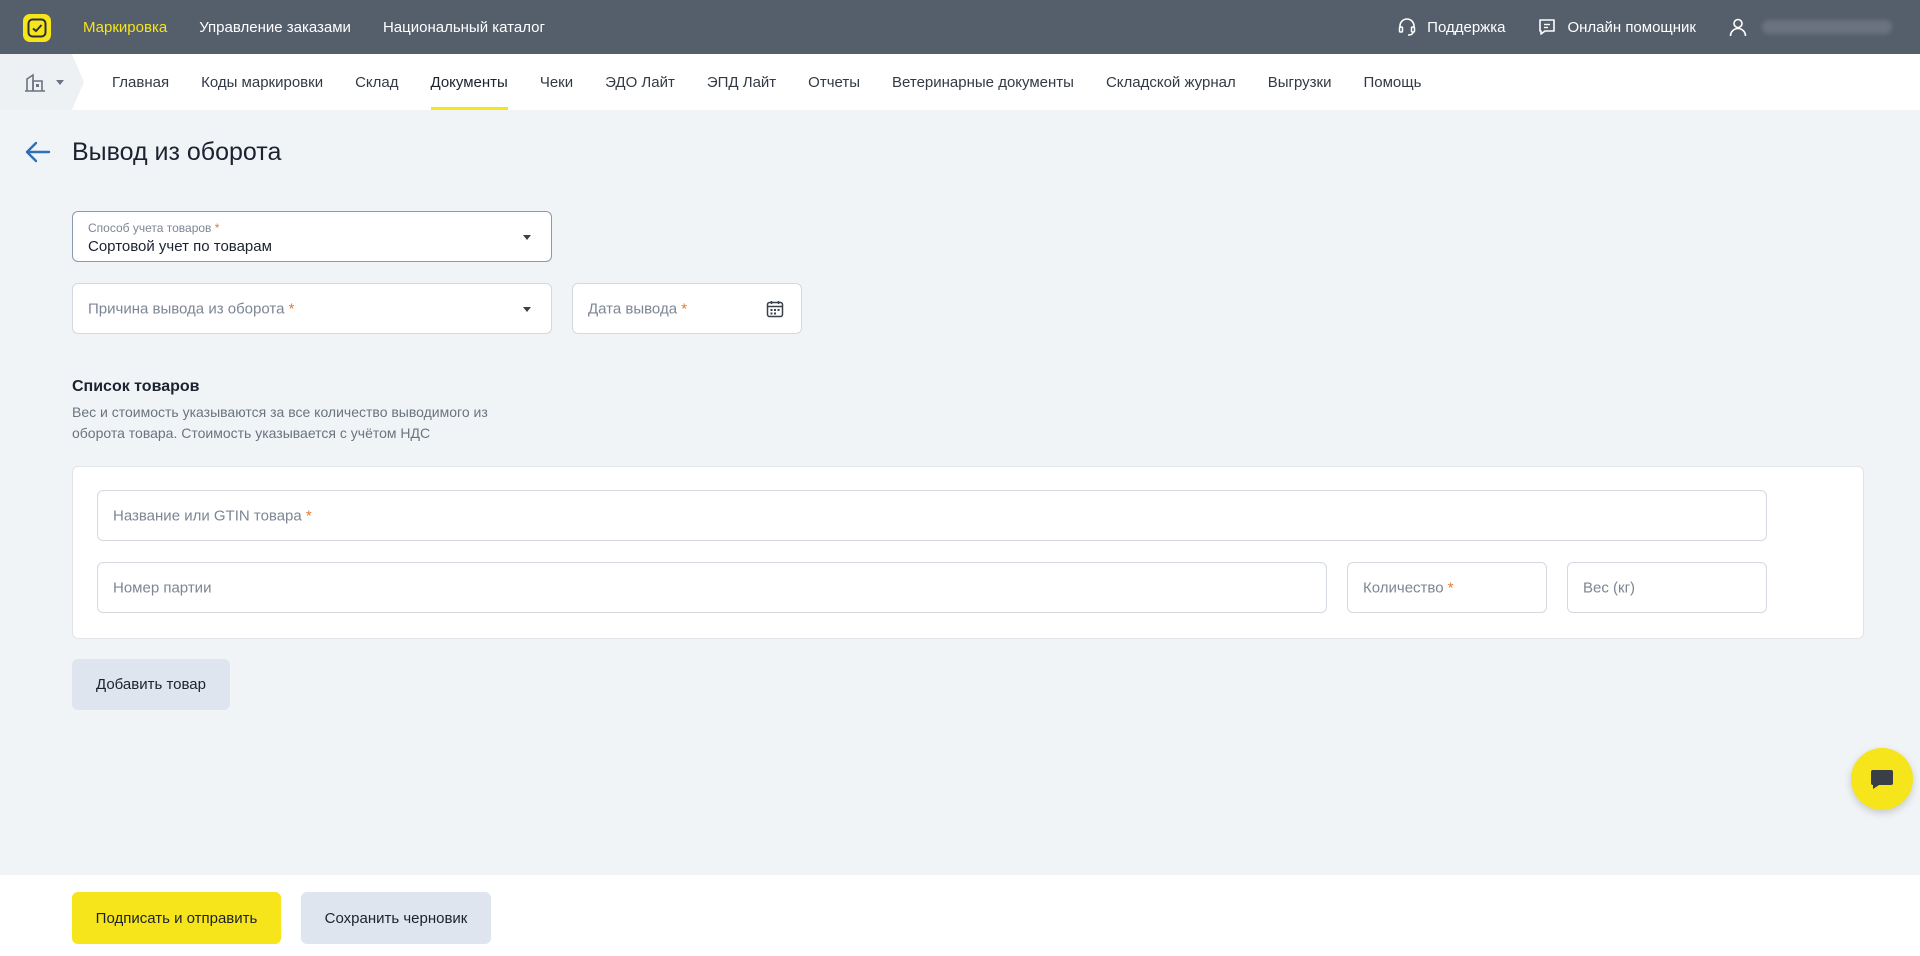  I want to click on top-nav-orders: Управление заказами, so click(275, 27).